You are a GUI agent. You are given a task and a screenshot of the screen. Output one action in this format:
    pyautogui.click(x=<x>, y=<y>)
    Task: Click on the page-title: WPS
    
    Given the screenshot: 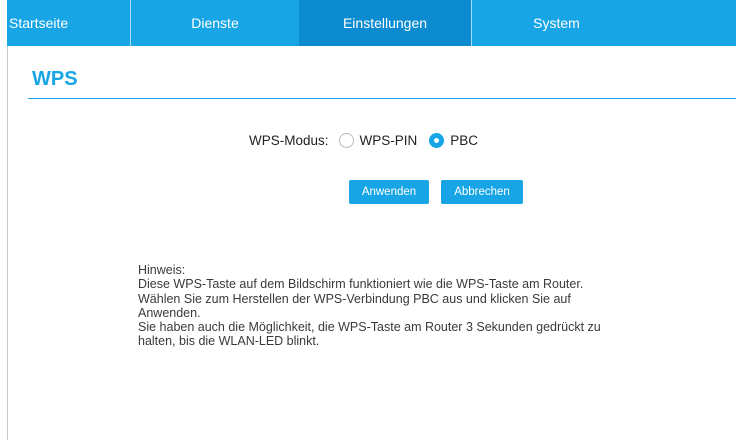 What is the action you would take?
    pyautogui.click(x=55, y=79)
    